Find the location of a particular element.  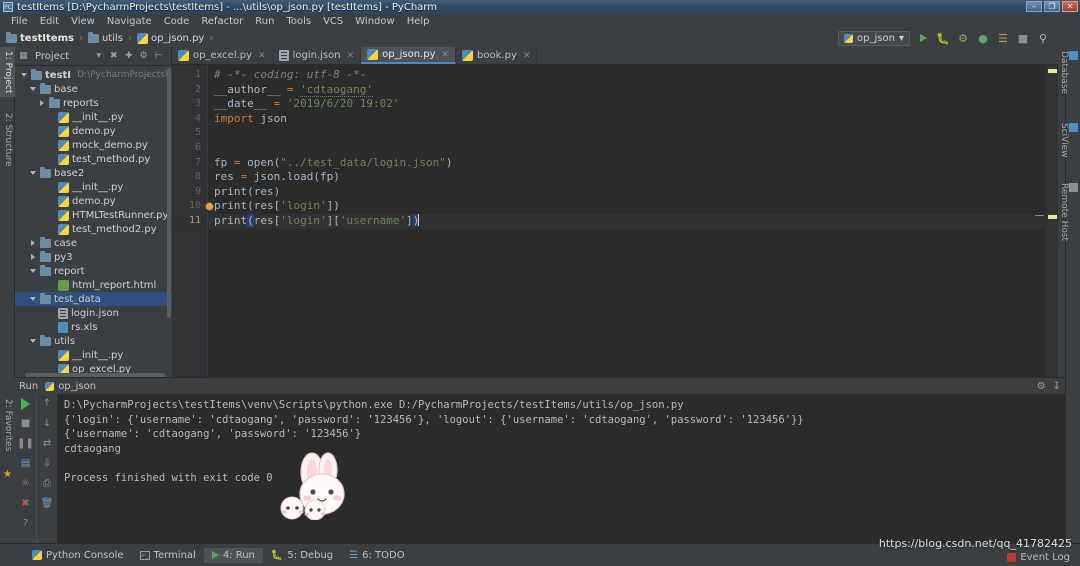

attach-icon: ☼ is located at coordinates (25, 483).